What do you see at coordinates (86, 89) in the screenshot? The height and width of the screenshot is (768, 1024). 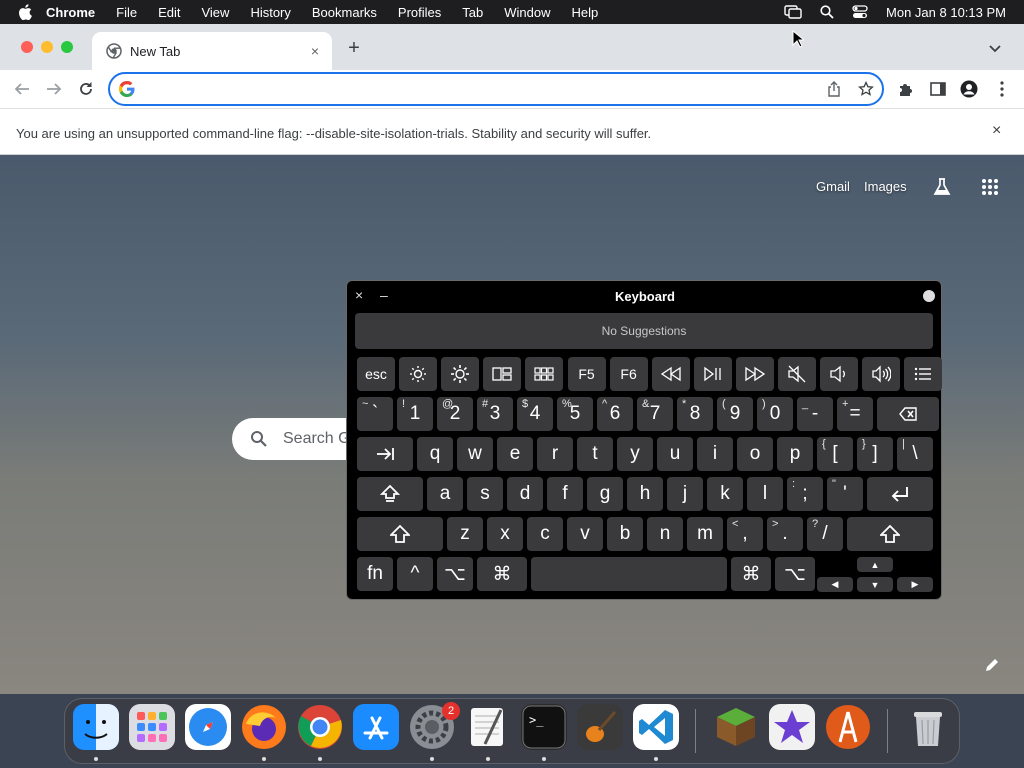 I see `reload-icon` at bounding box center [86, 89].